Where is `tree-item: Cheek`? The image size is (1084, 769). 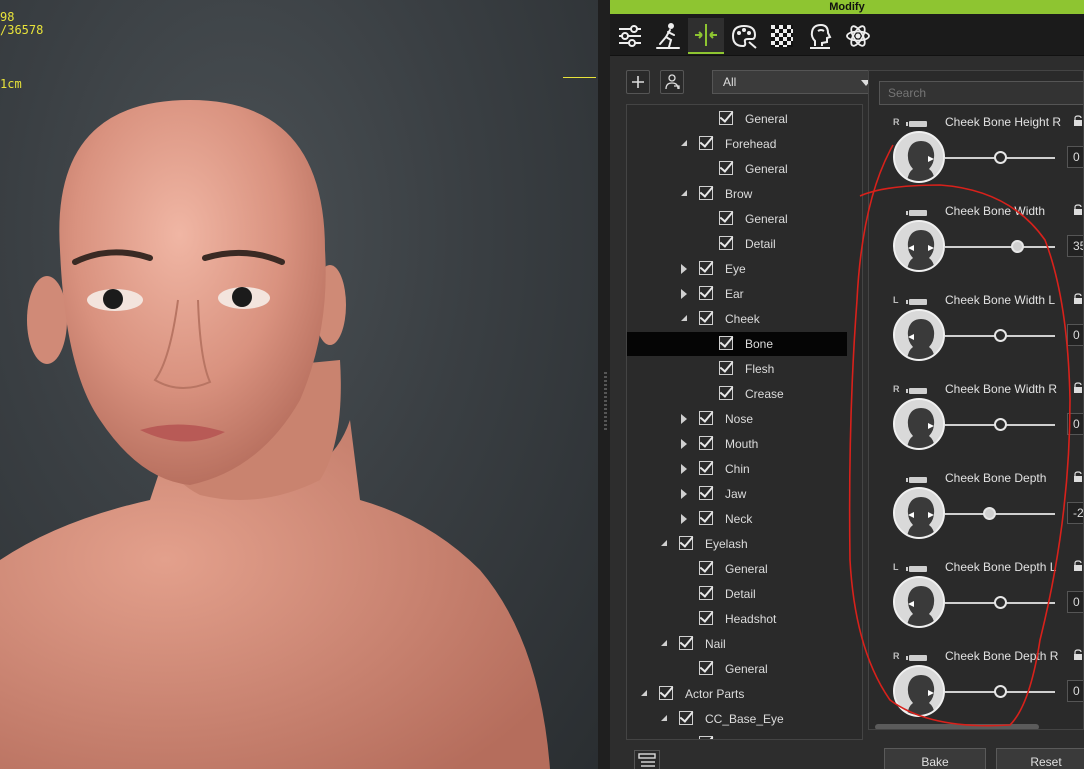
tree-item: Cheek is located at coordinates (737, 319).